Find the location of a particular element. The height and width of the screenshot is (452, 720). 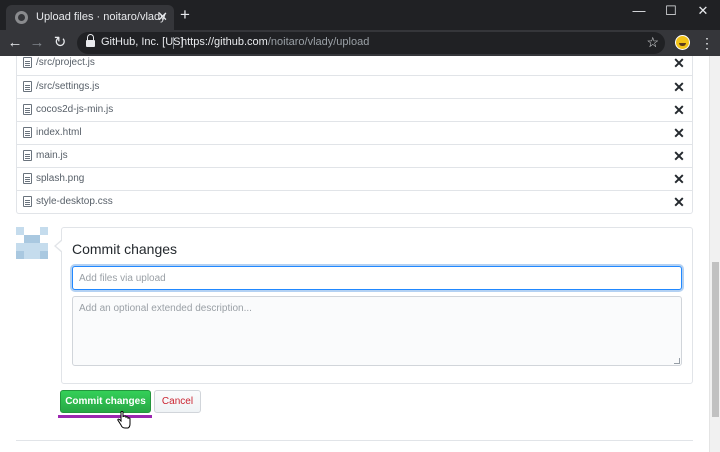

resize-handle-icon is located at coordinates (677, 361).